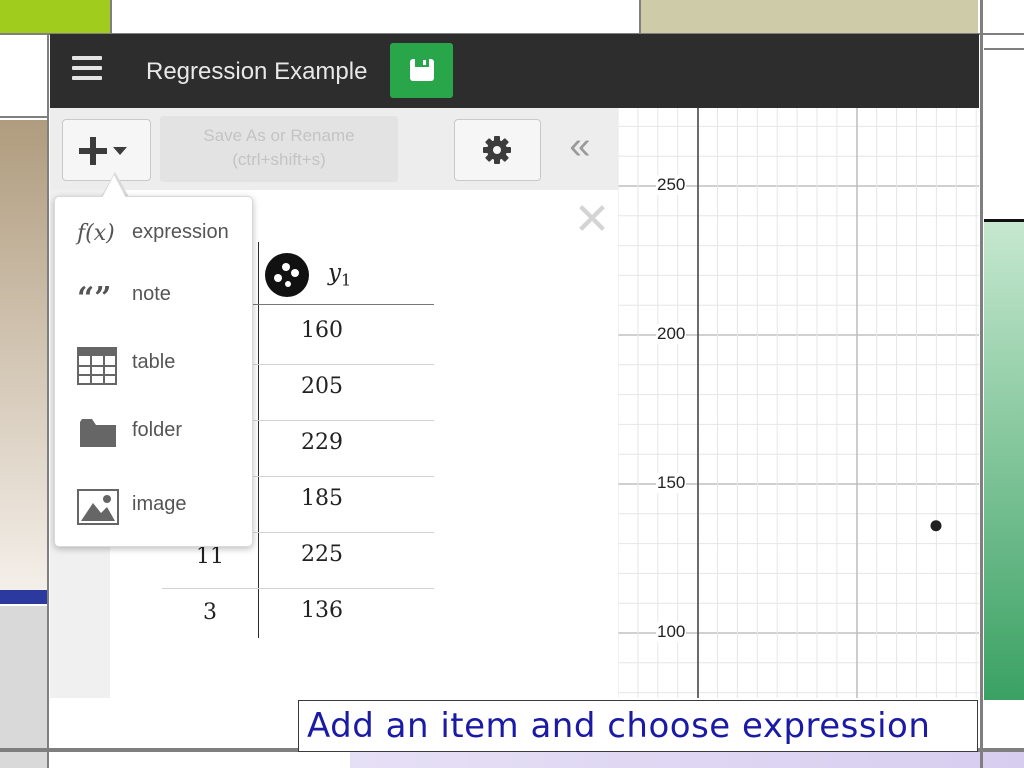 Image resolution: width=1024 pixels, height=768 pixels. What do you see at coordinates (120, 151) in the screenshot?
I see `caret-down-icon` at bounding box center [120, 151].